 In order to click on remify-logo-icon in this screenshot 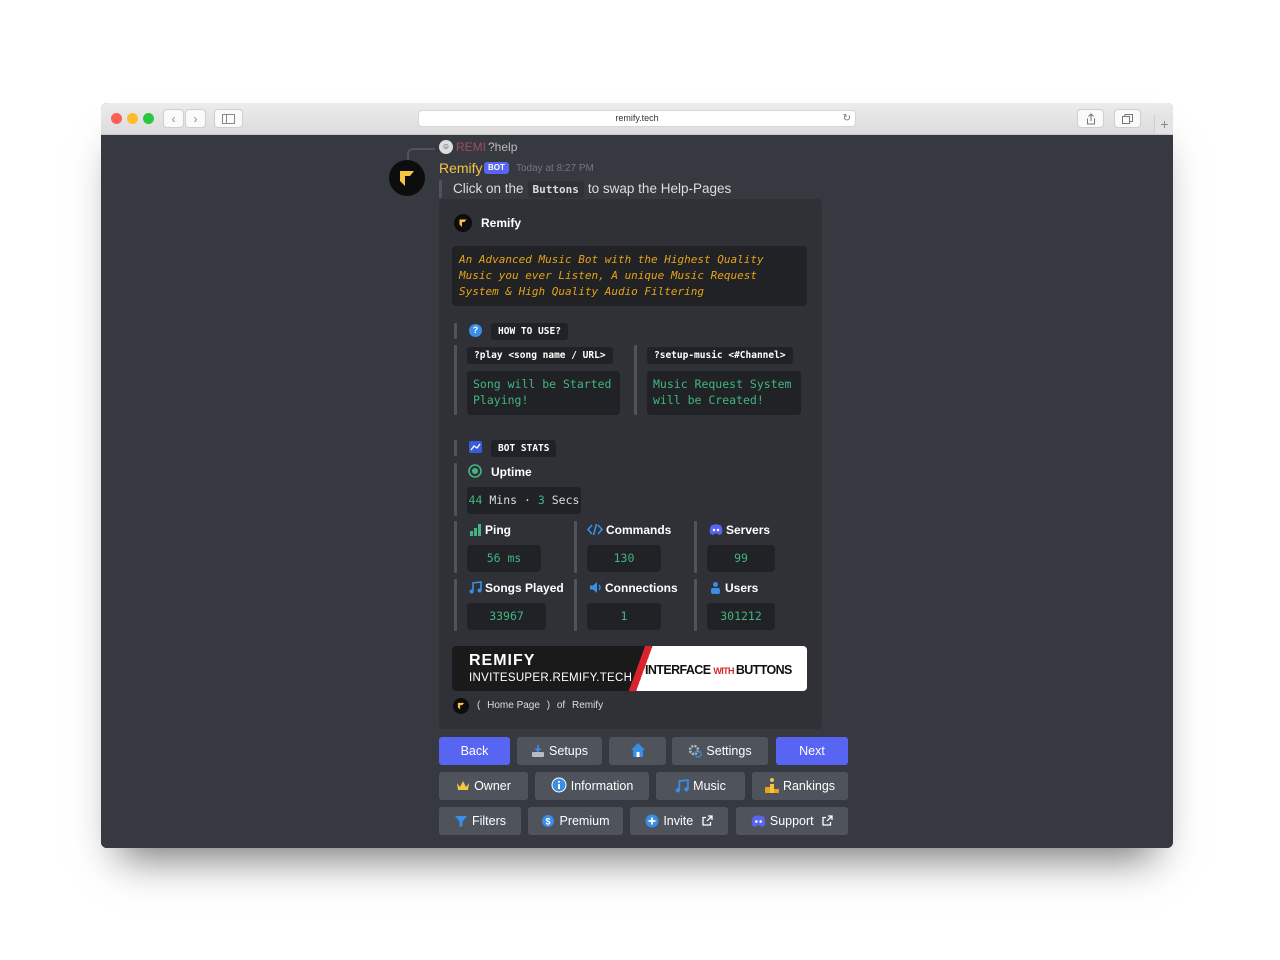, I will do `click(463, 223)`.